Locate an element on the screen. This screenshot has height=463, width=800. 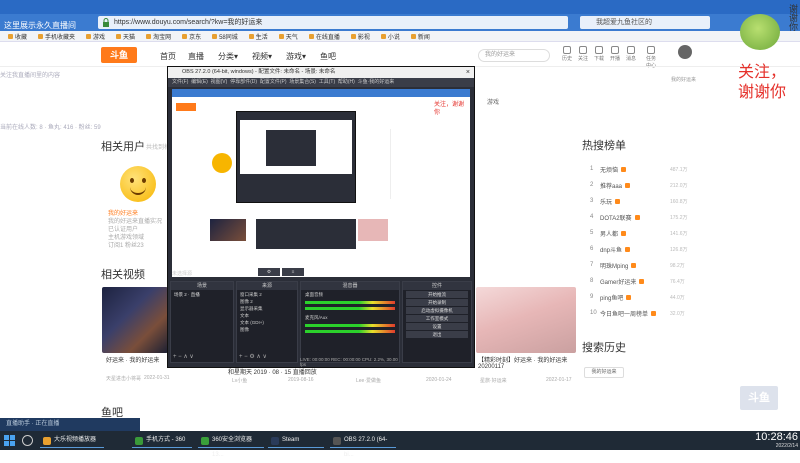
start-recording-button: 开始录制 is located at coordinates (437, 302).